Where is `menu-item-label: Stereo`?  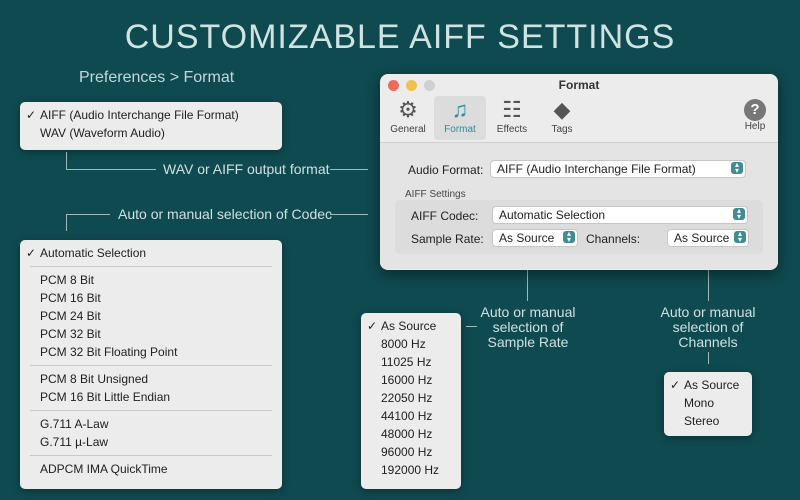 menu-item-label: Stereo is located at coordinates (702, 421).